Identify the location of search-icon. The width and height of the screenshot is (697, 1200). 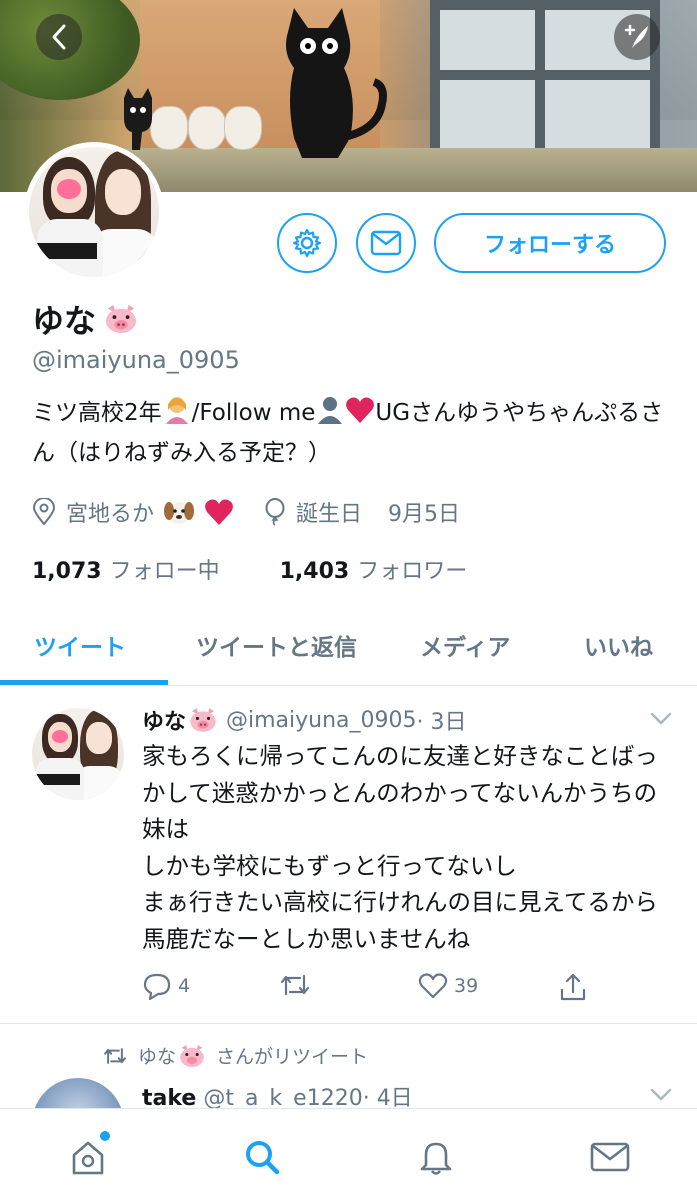
(263, 1158).